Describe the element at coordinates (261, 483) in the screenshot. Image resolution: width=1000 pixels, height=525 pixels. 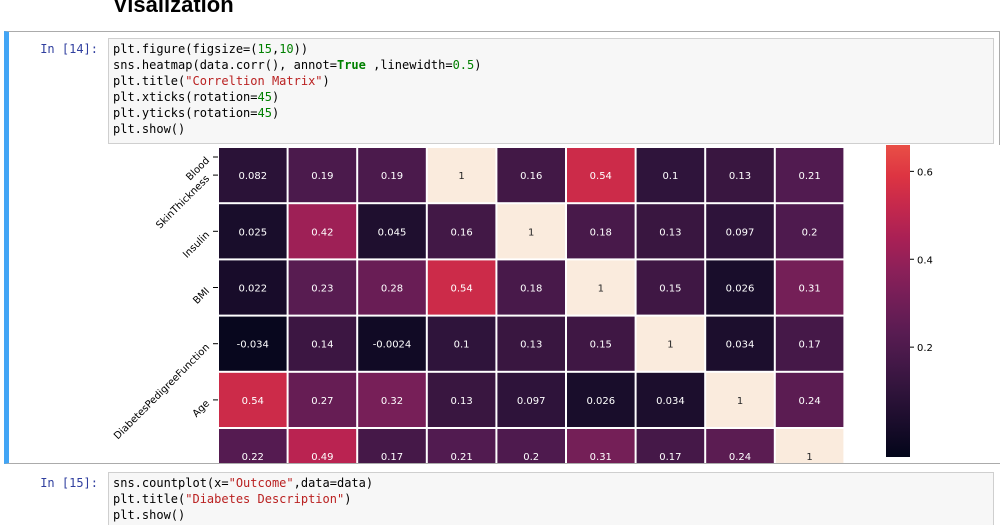
I see `code-token: "Outcome"` at that location.